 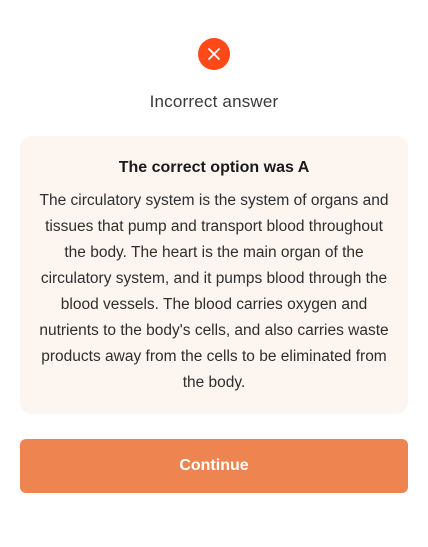 What do you see at coordinates (214, 167) in the screenshot?
I see `correct-option-heading: The correct option was A` at bounding box center [214, 167].